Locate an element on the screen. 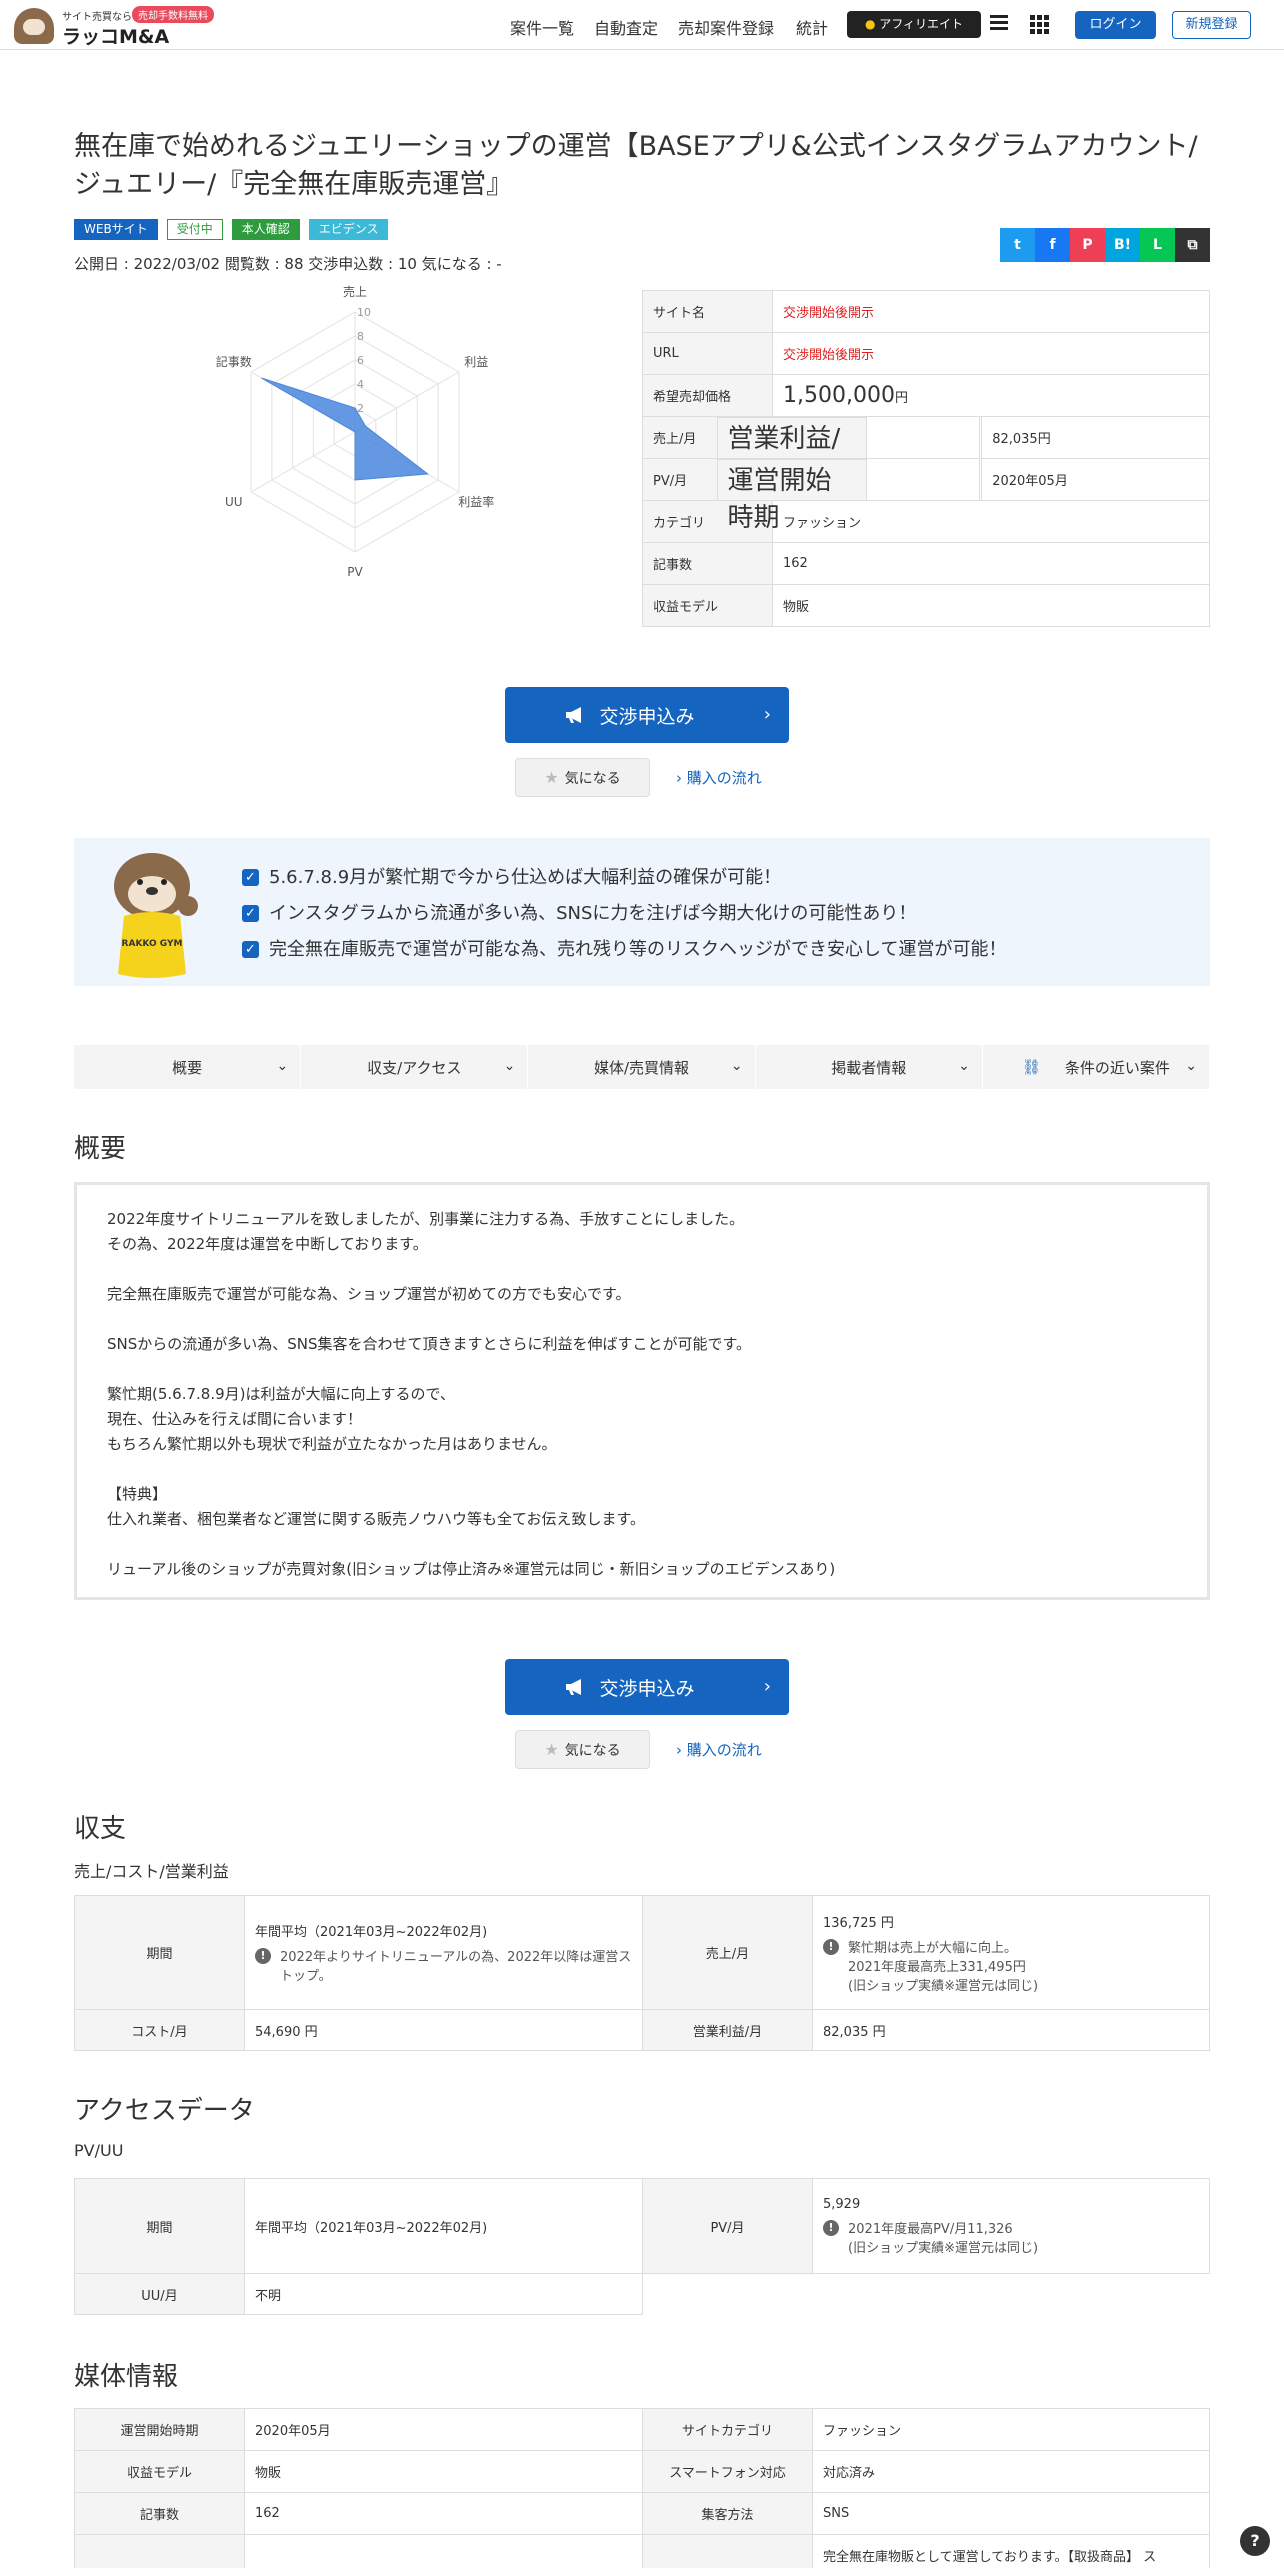 Image resolution: width=1284 pixels, height=2568 pixels. login-button: ログイン is located at coordinates (1115, 25).